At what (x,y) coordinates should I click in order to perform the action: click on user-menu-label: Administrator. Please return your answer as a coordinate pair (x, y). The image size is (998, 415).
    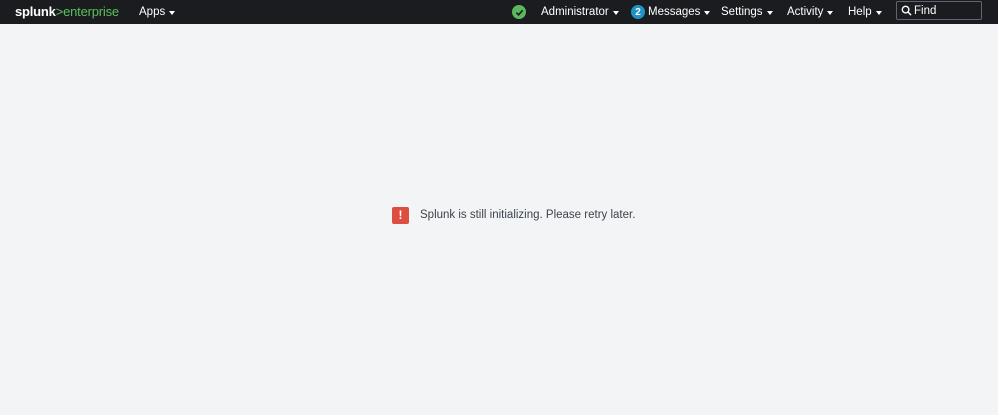
    Looking at the image, I should click on (575, 12).